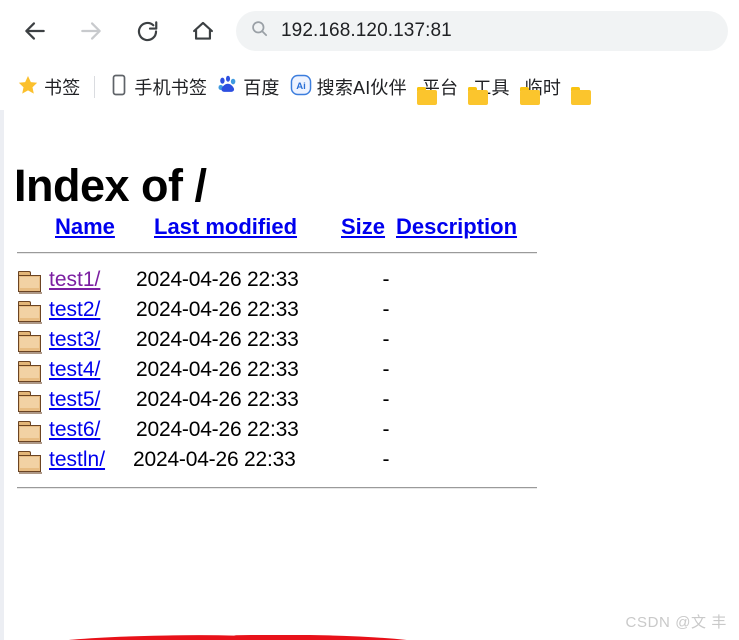  What do you see at coordinates (369, 343) in the screenshot?
I see `table-row: test3/ 2024-04-26 22:33 -` at bounding box center [369, 343].